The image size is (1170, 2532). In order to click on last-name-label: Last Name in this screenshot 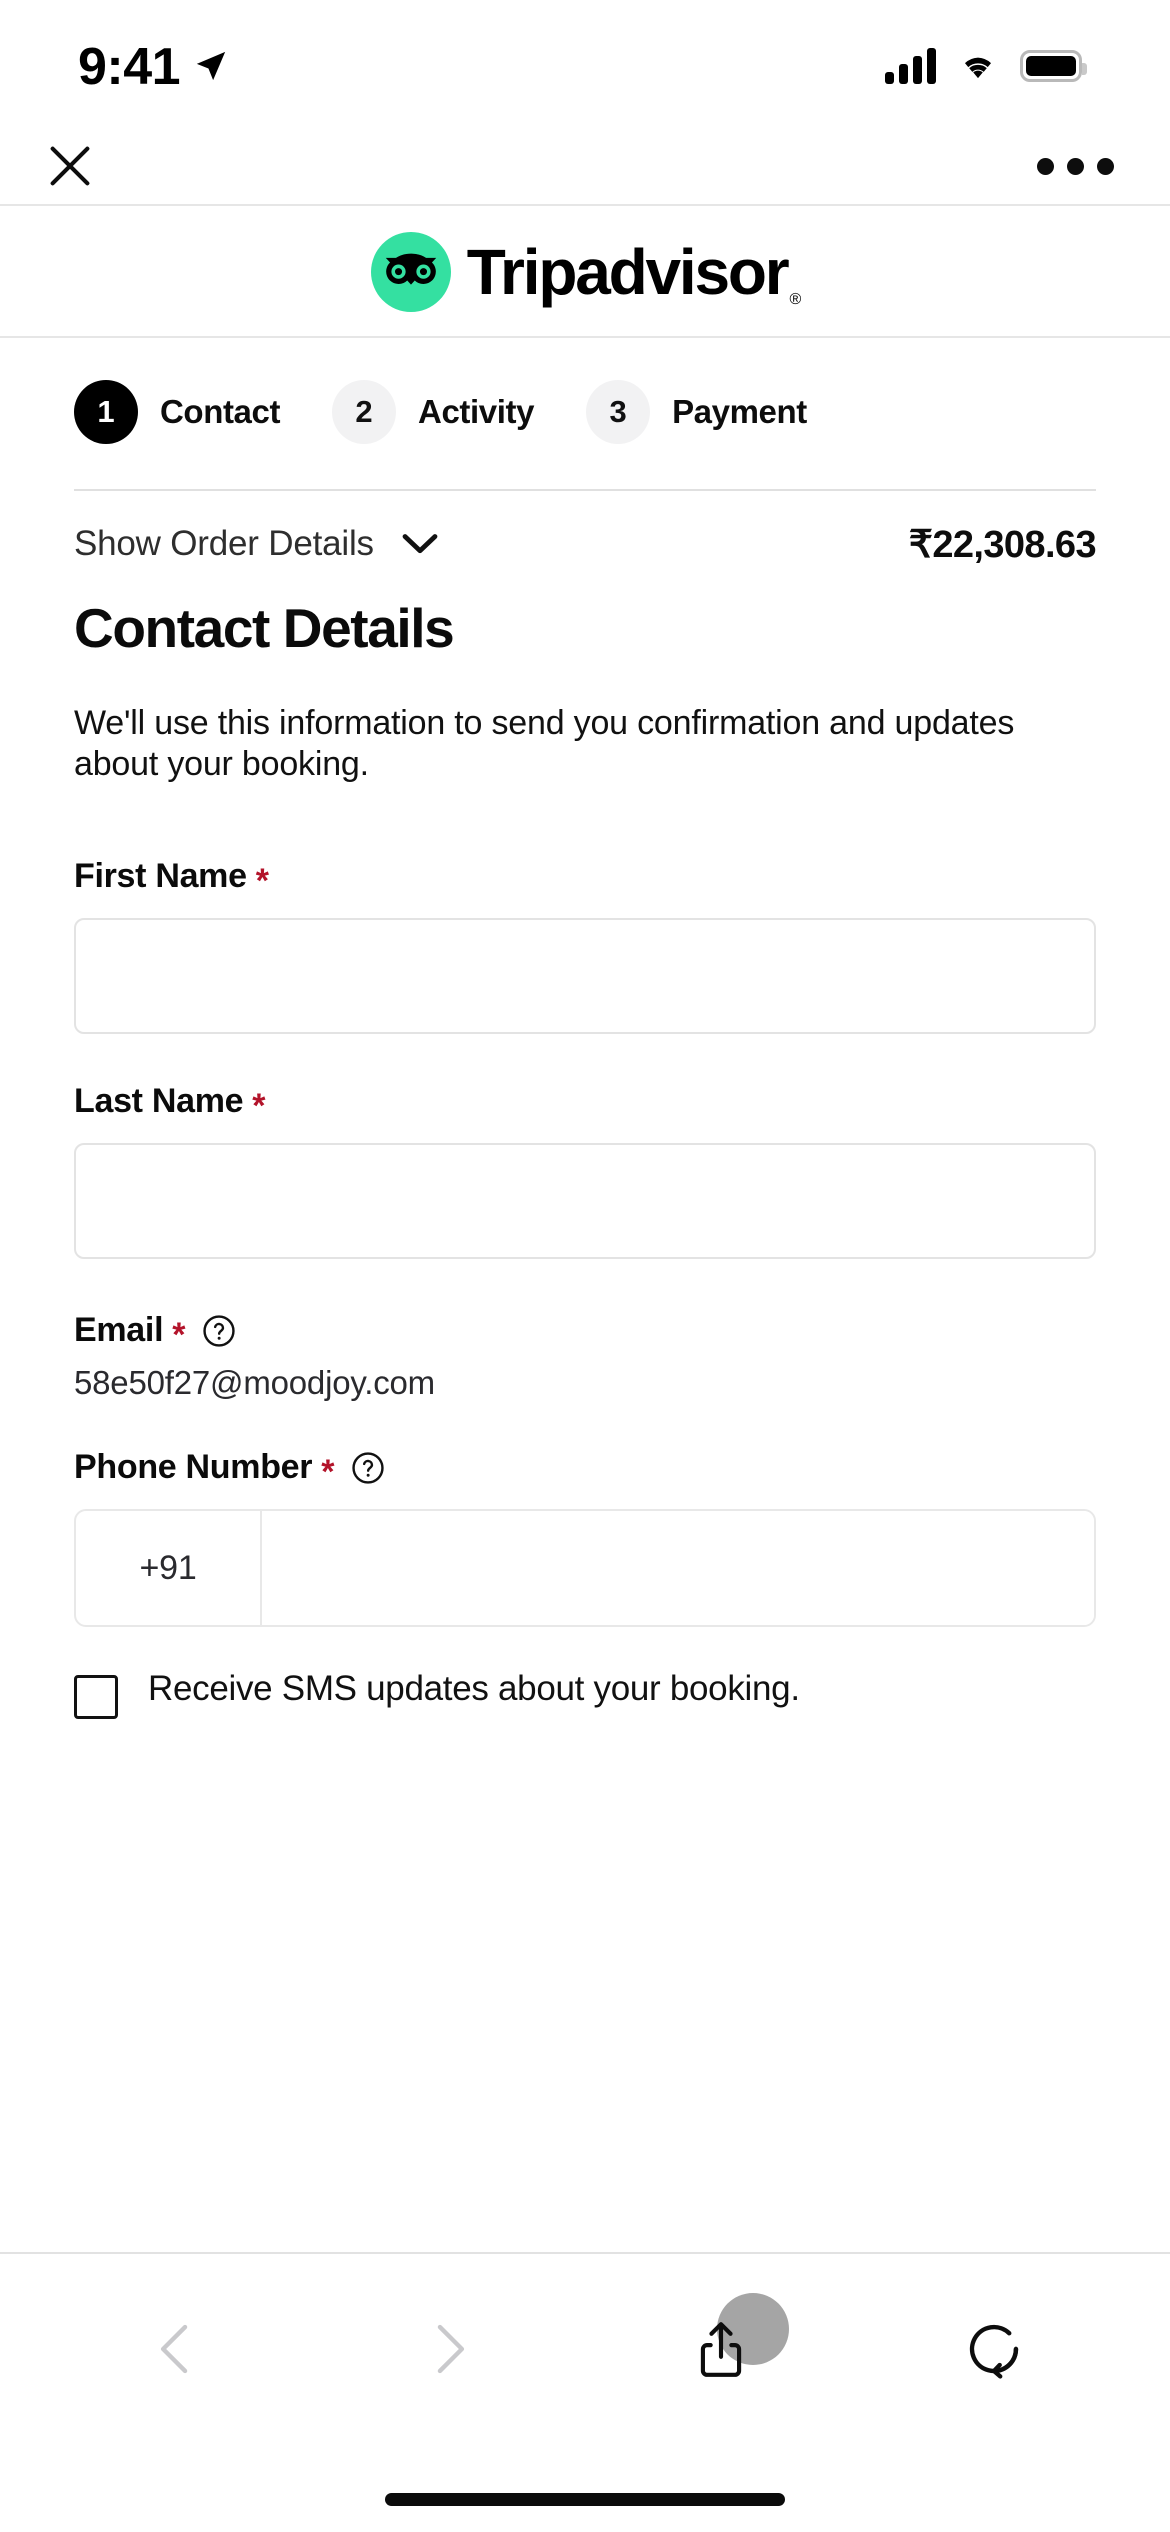, I will do `click(159, 1101)`.